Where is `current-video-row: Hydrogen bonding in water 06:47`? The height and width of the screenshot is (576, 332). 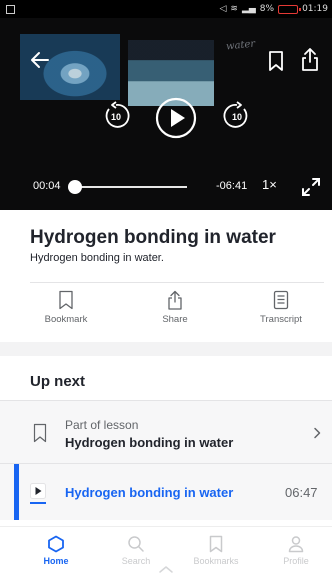 current-video-row: Hydrogen bonding in water 06:47 is located at coordinates (166, 492).